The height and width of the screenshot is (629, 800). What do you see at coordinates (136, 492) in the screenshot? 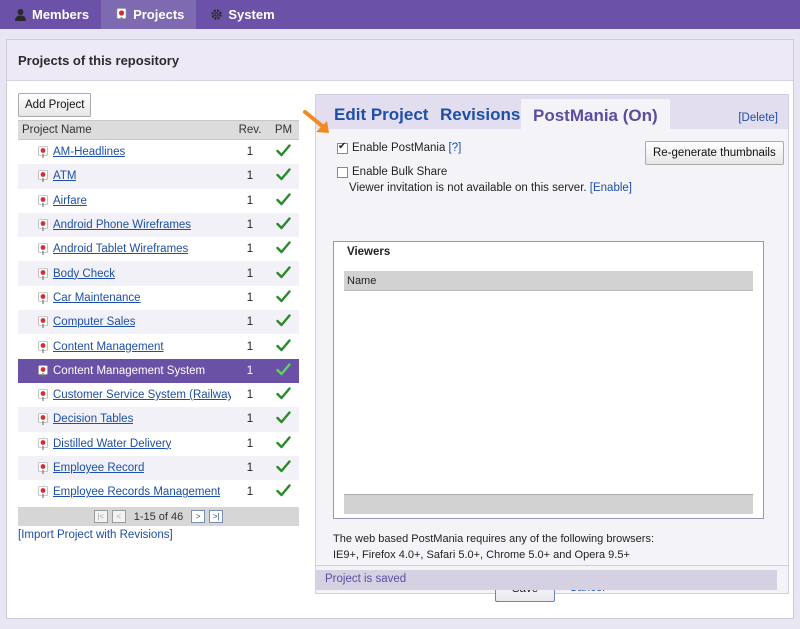
I see `project-link: Employee Records Management` at bounding box center [136, 492].